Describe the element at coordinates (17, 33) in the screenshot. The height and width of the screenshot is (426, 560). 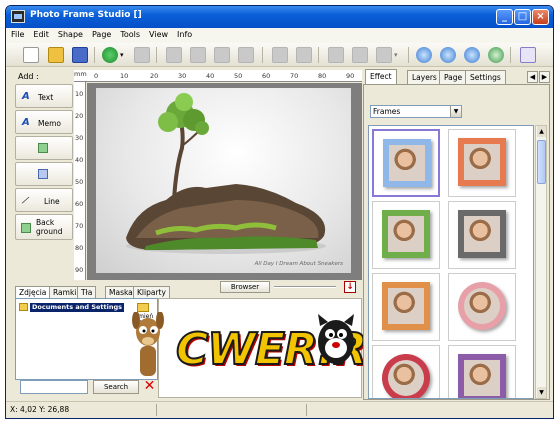
I see `menu-file: File` at that location.